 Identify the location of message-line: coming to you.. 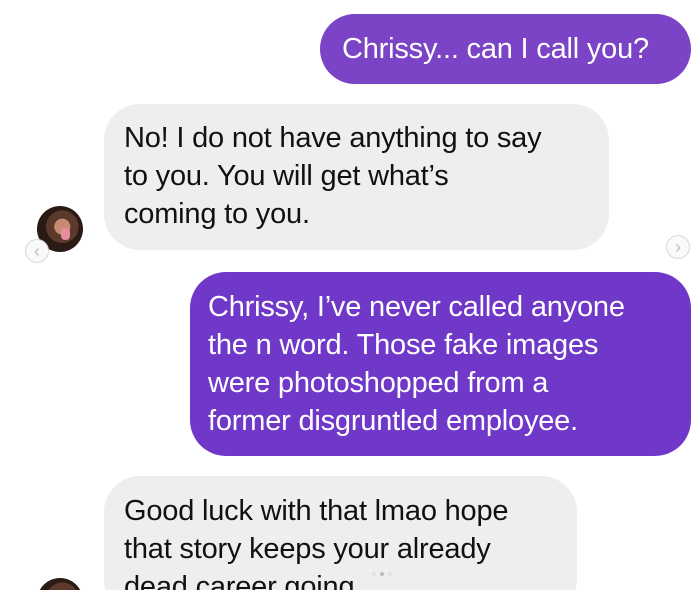
(217, 214).